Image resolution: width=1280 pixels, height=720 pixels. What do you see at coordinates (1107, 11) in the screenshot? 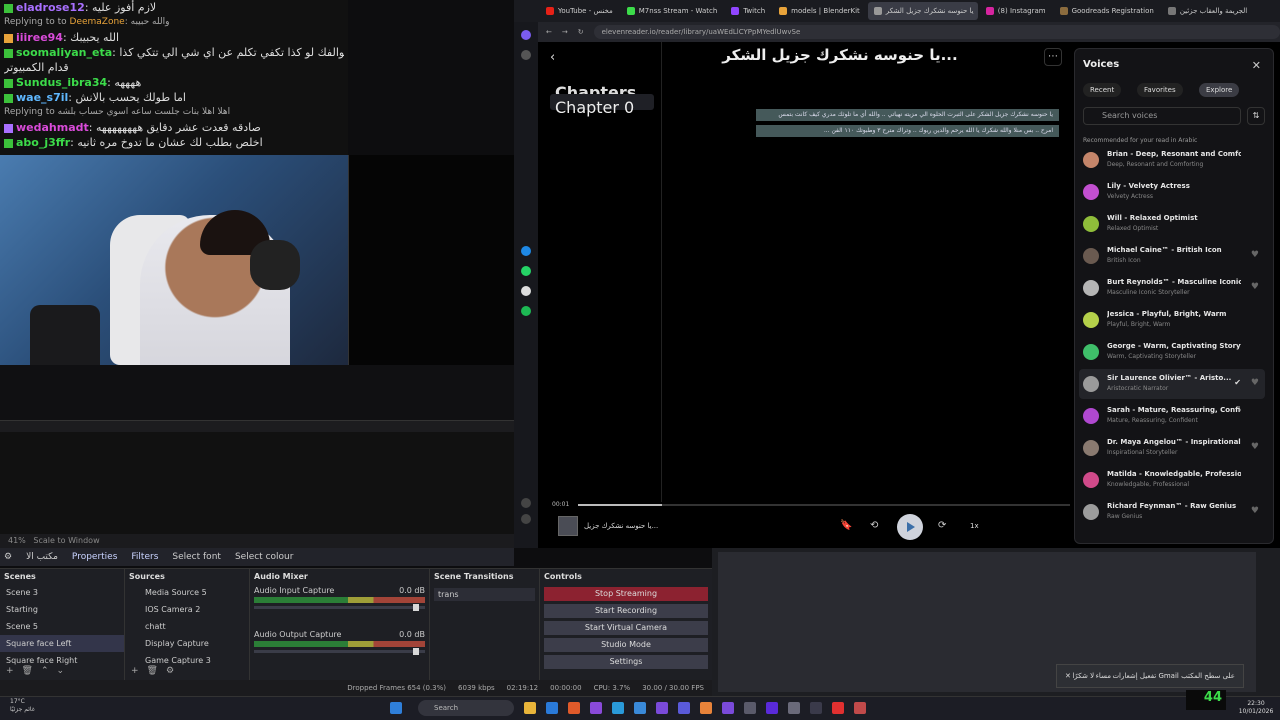
I see `browser-tab: Goodreads Registration` at bounding box center [1107, 11].